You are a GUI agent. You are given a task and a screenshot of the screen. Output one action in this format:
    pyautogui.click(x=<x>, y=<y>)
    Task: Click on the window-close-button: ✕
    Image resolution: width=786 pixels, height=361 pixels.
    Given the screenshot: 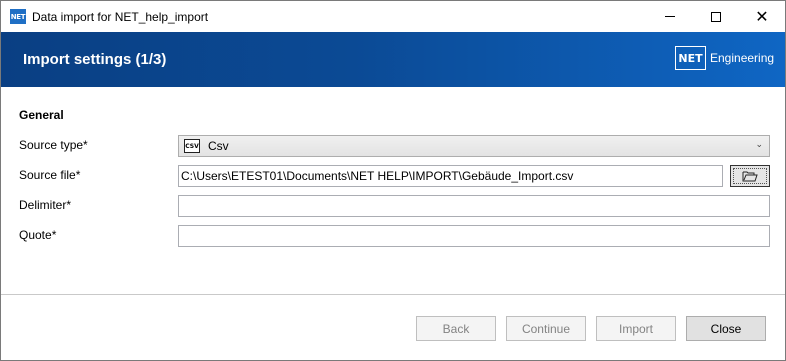 What is the action you would take?
    pyautogui.click(x=762, y=16)
    